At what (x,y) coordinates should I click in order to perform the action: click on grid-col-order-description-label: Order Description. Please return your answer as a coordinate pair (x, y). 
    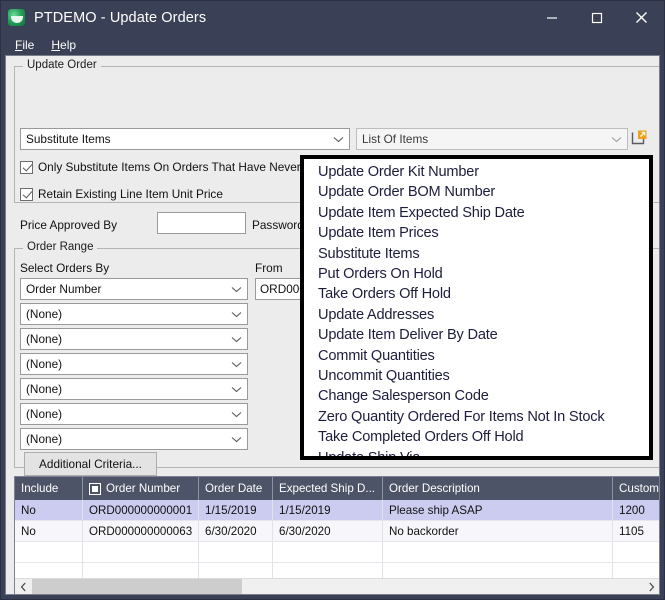
    Looking at the image, I should click on (434, 488).